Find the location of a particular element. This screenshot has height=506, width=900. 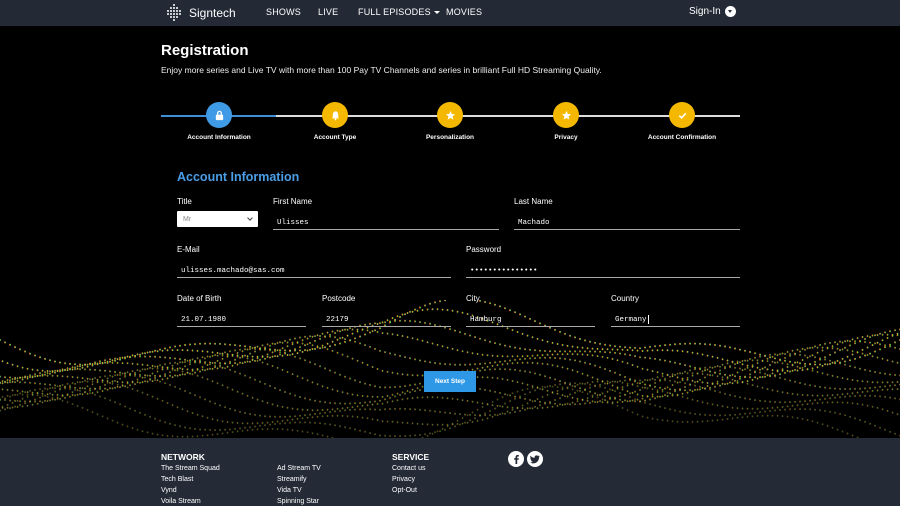

section-title: Account Information is located at coordinates (238, 177).